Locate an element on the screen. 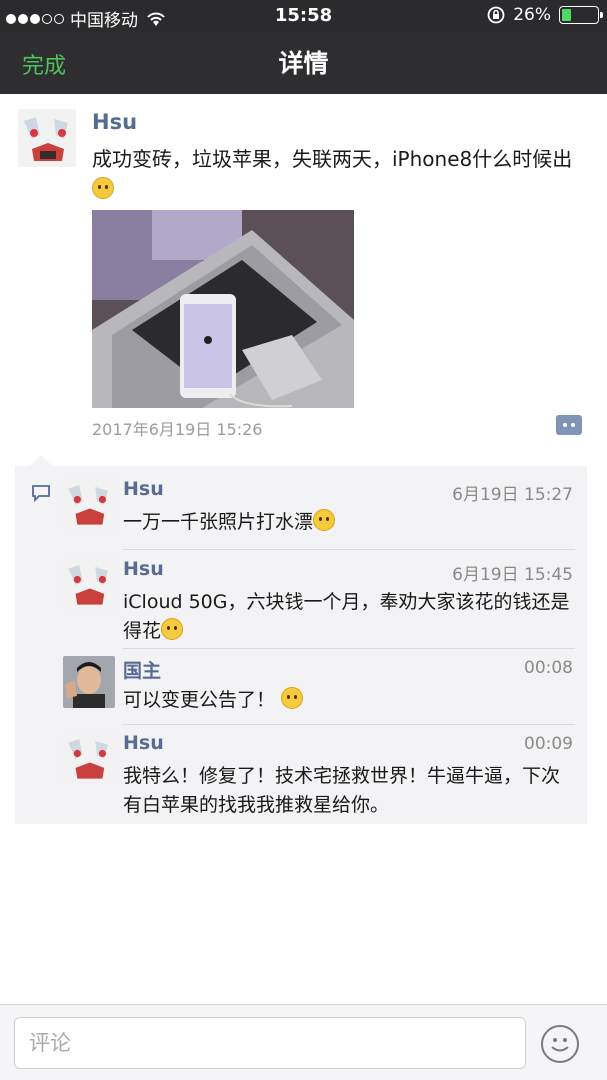  comment-item: Hsu 6月19日 15:27 一万一千张照片打水漂 is located at coordinates (318, 513).